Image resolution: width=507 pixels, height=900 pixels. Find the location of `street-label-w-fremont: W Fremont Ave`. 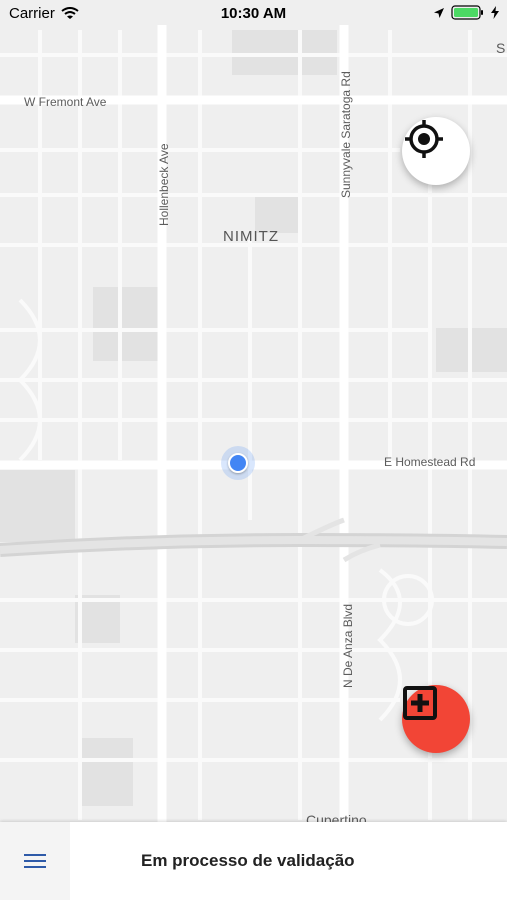

street-label-w-fremont: W Fremont Ave is located at coordinates (65, 102).